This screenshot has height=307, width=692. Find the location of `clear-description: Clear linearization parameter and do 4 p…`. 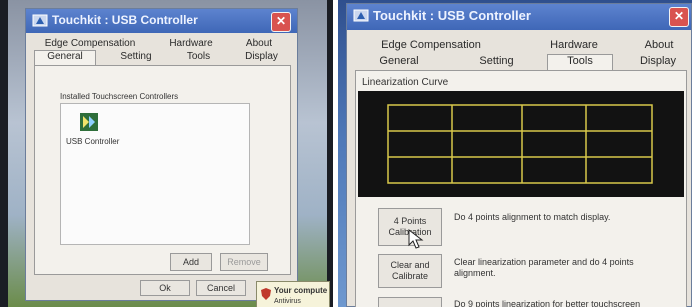

clear-description: Clear linearization parameter and do 4 p… is located at coordinates (544, 267).